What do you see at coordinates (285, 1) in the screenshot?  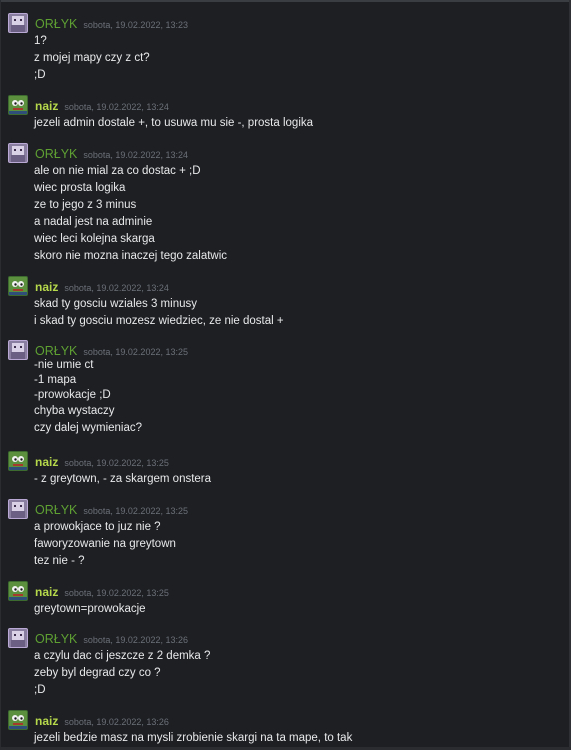 I see `top-border` at bounding box center [285, 1].